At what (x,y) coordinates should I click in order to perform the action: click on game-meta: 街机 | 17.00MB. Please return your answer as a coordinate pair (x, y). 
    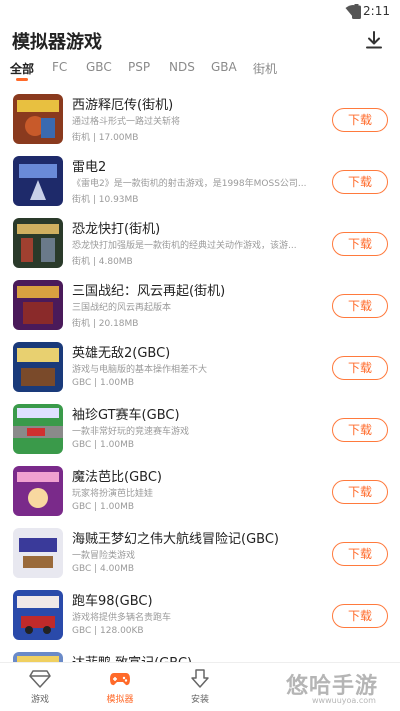
    Looking at the image, I should click on (105, 138).